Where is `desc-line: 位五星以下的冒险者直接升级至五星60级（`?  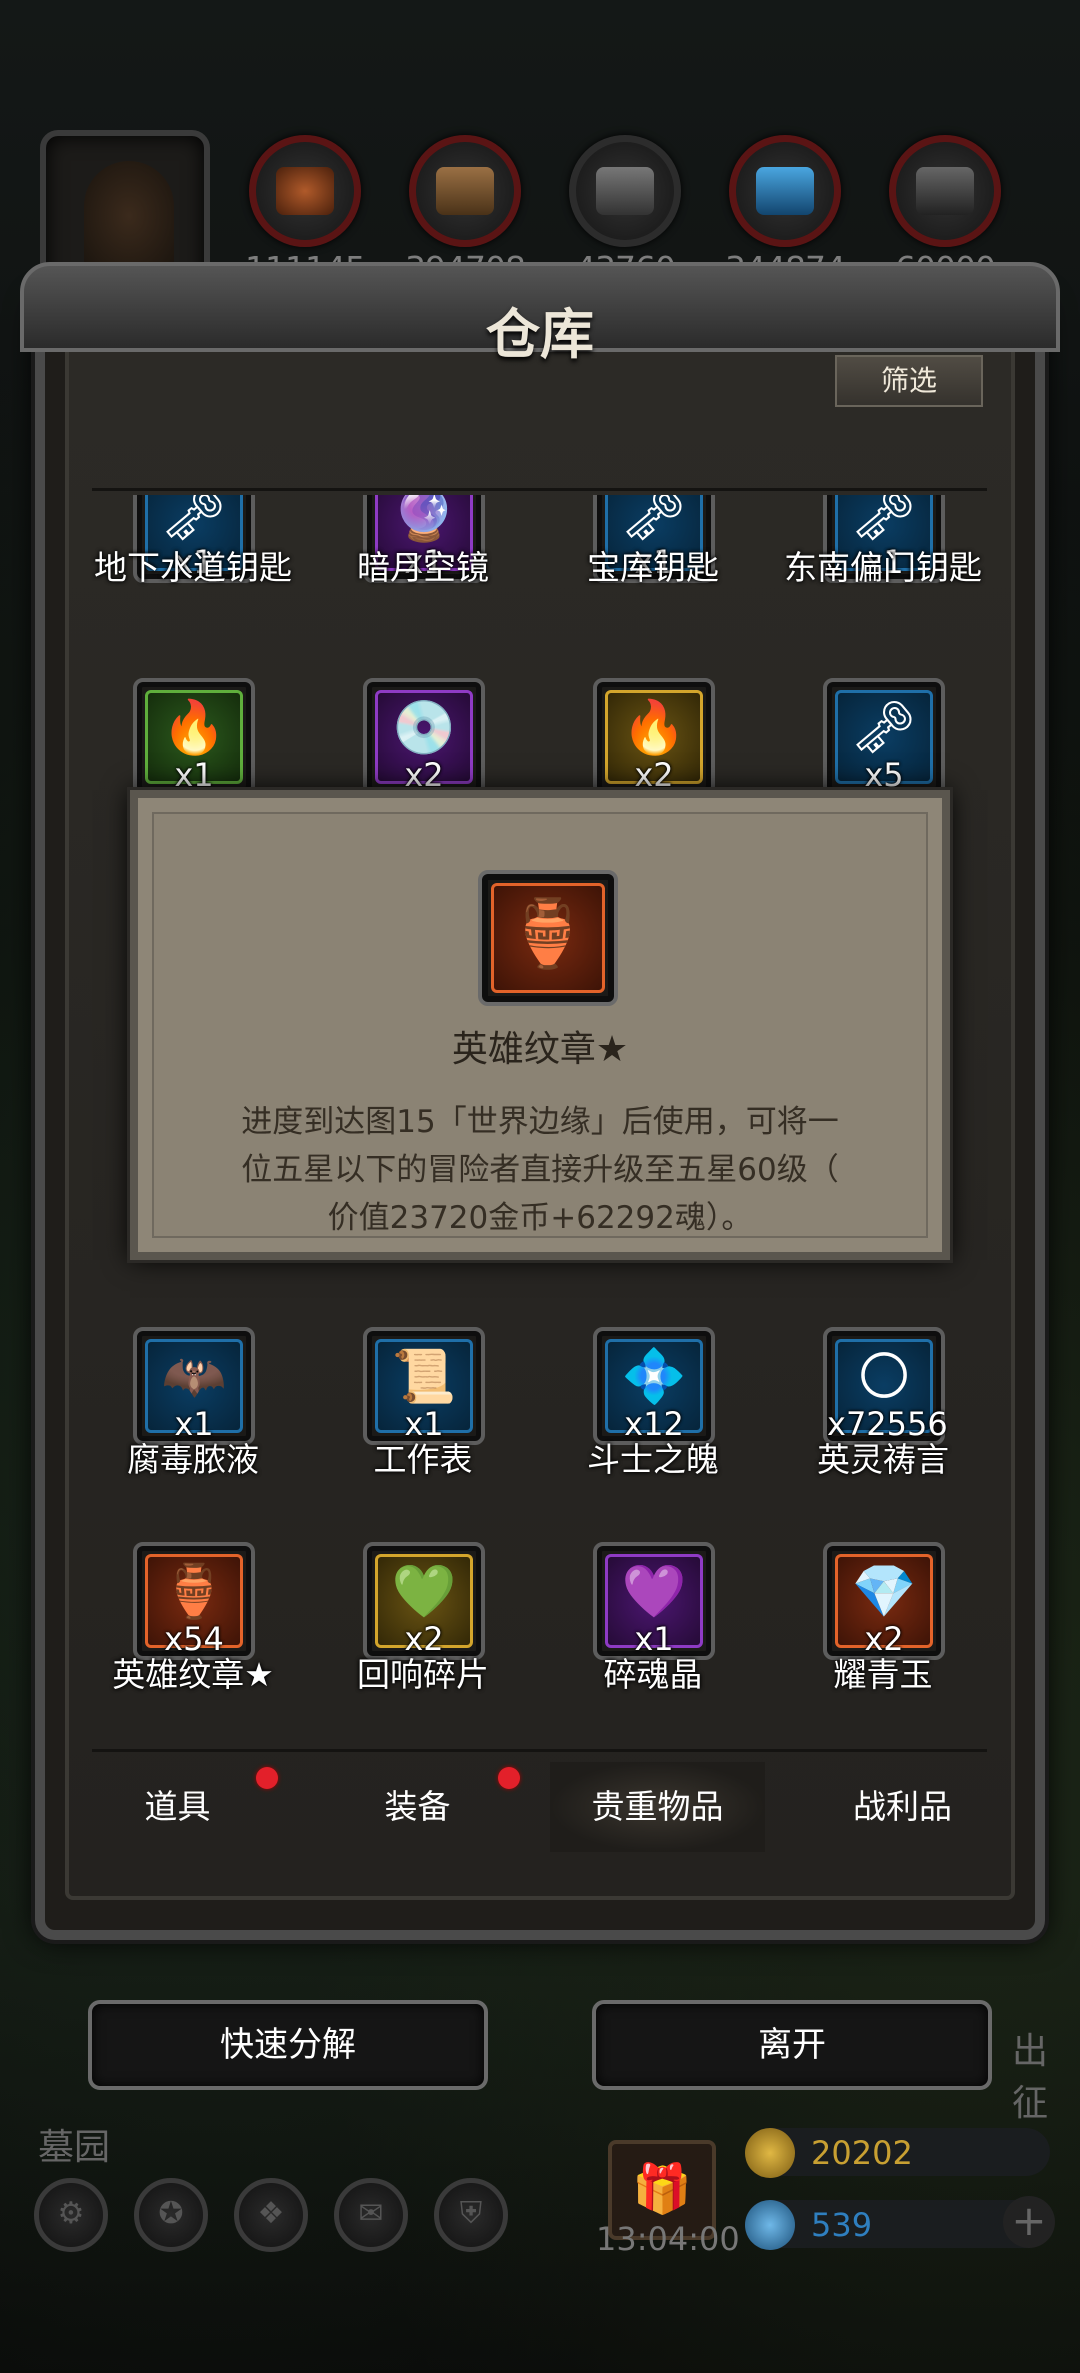 desc-line: 位五星以下的冒险者直接升级至五星60级（ is located at coordinates (540, 1170).